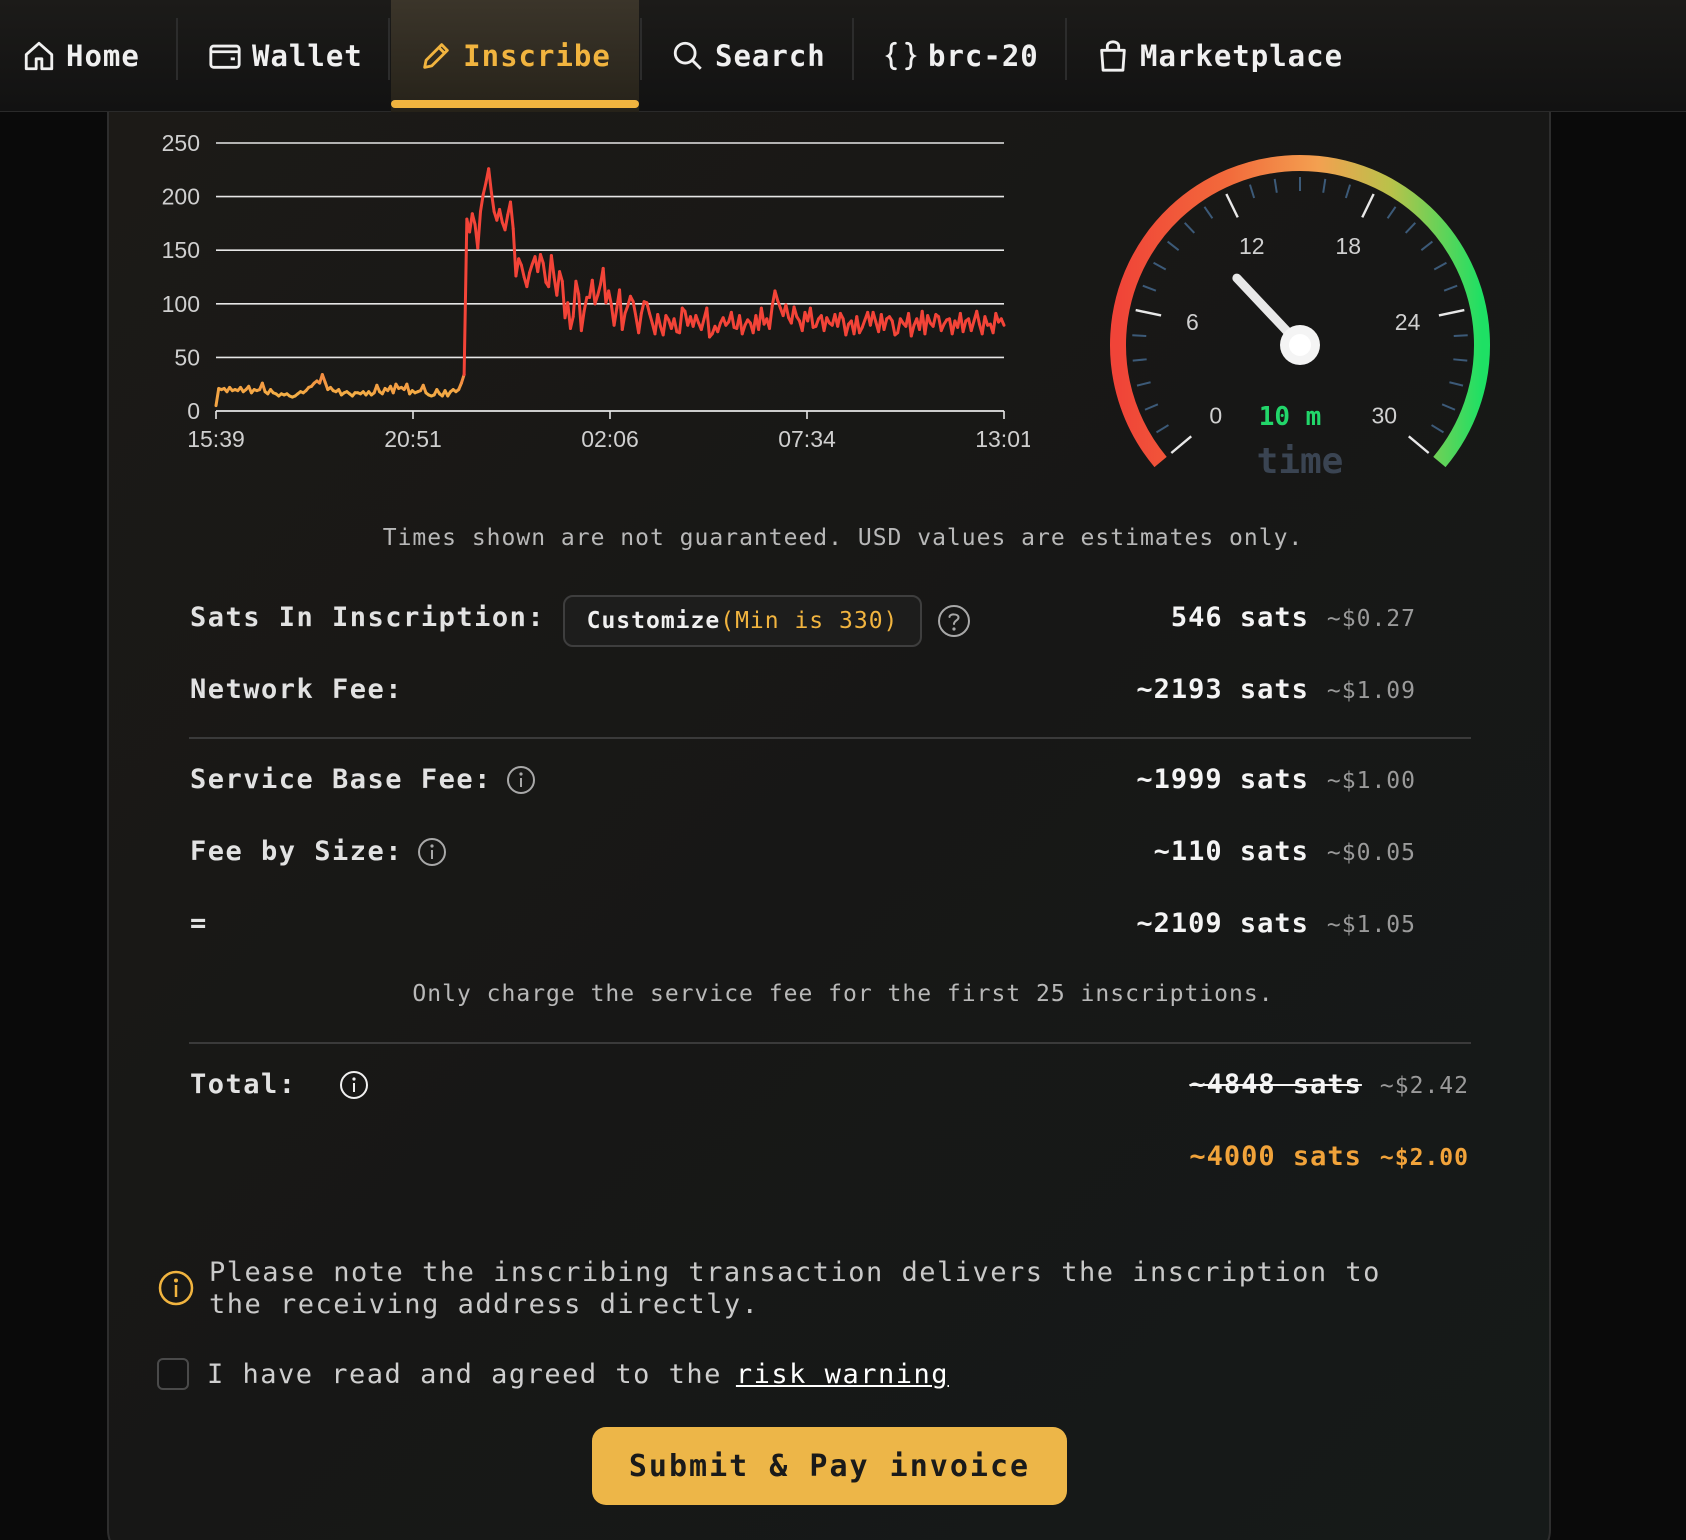 The width and height of the screenshot is (1686, 1540). I want to click on gauge-hub-inner, so click(1300, 345).